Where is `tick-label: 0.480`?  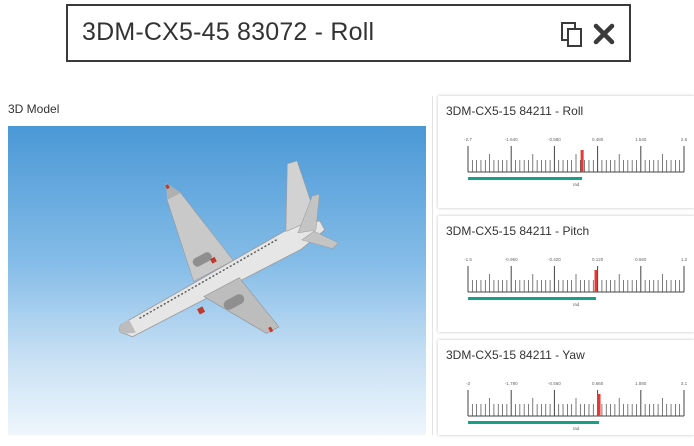
tick-label: 0.480 is located at coordinates (598, 139).